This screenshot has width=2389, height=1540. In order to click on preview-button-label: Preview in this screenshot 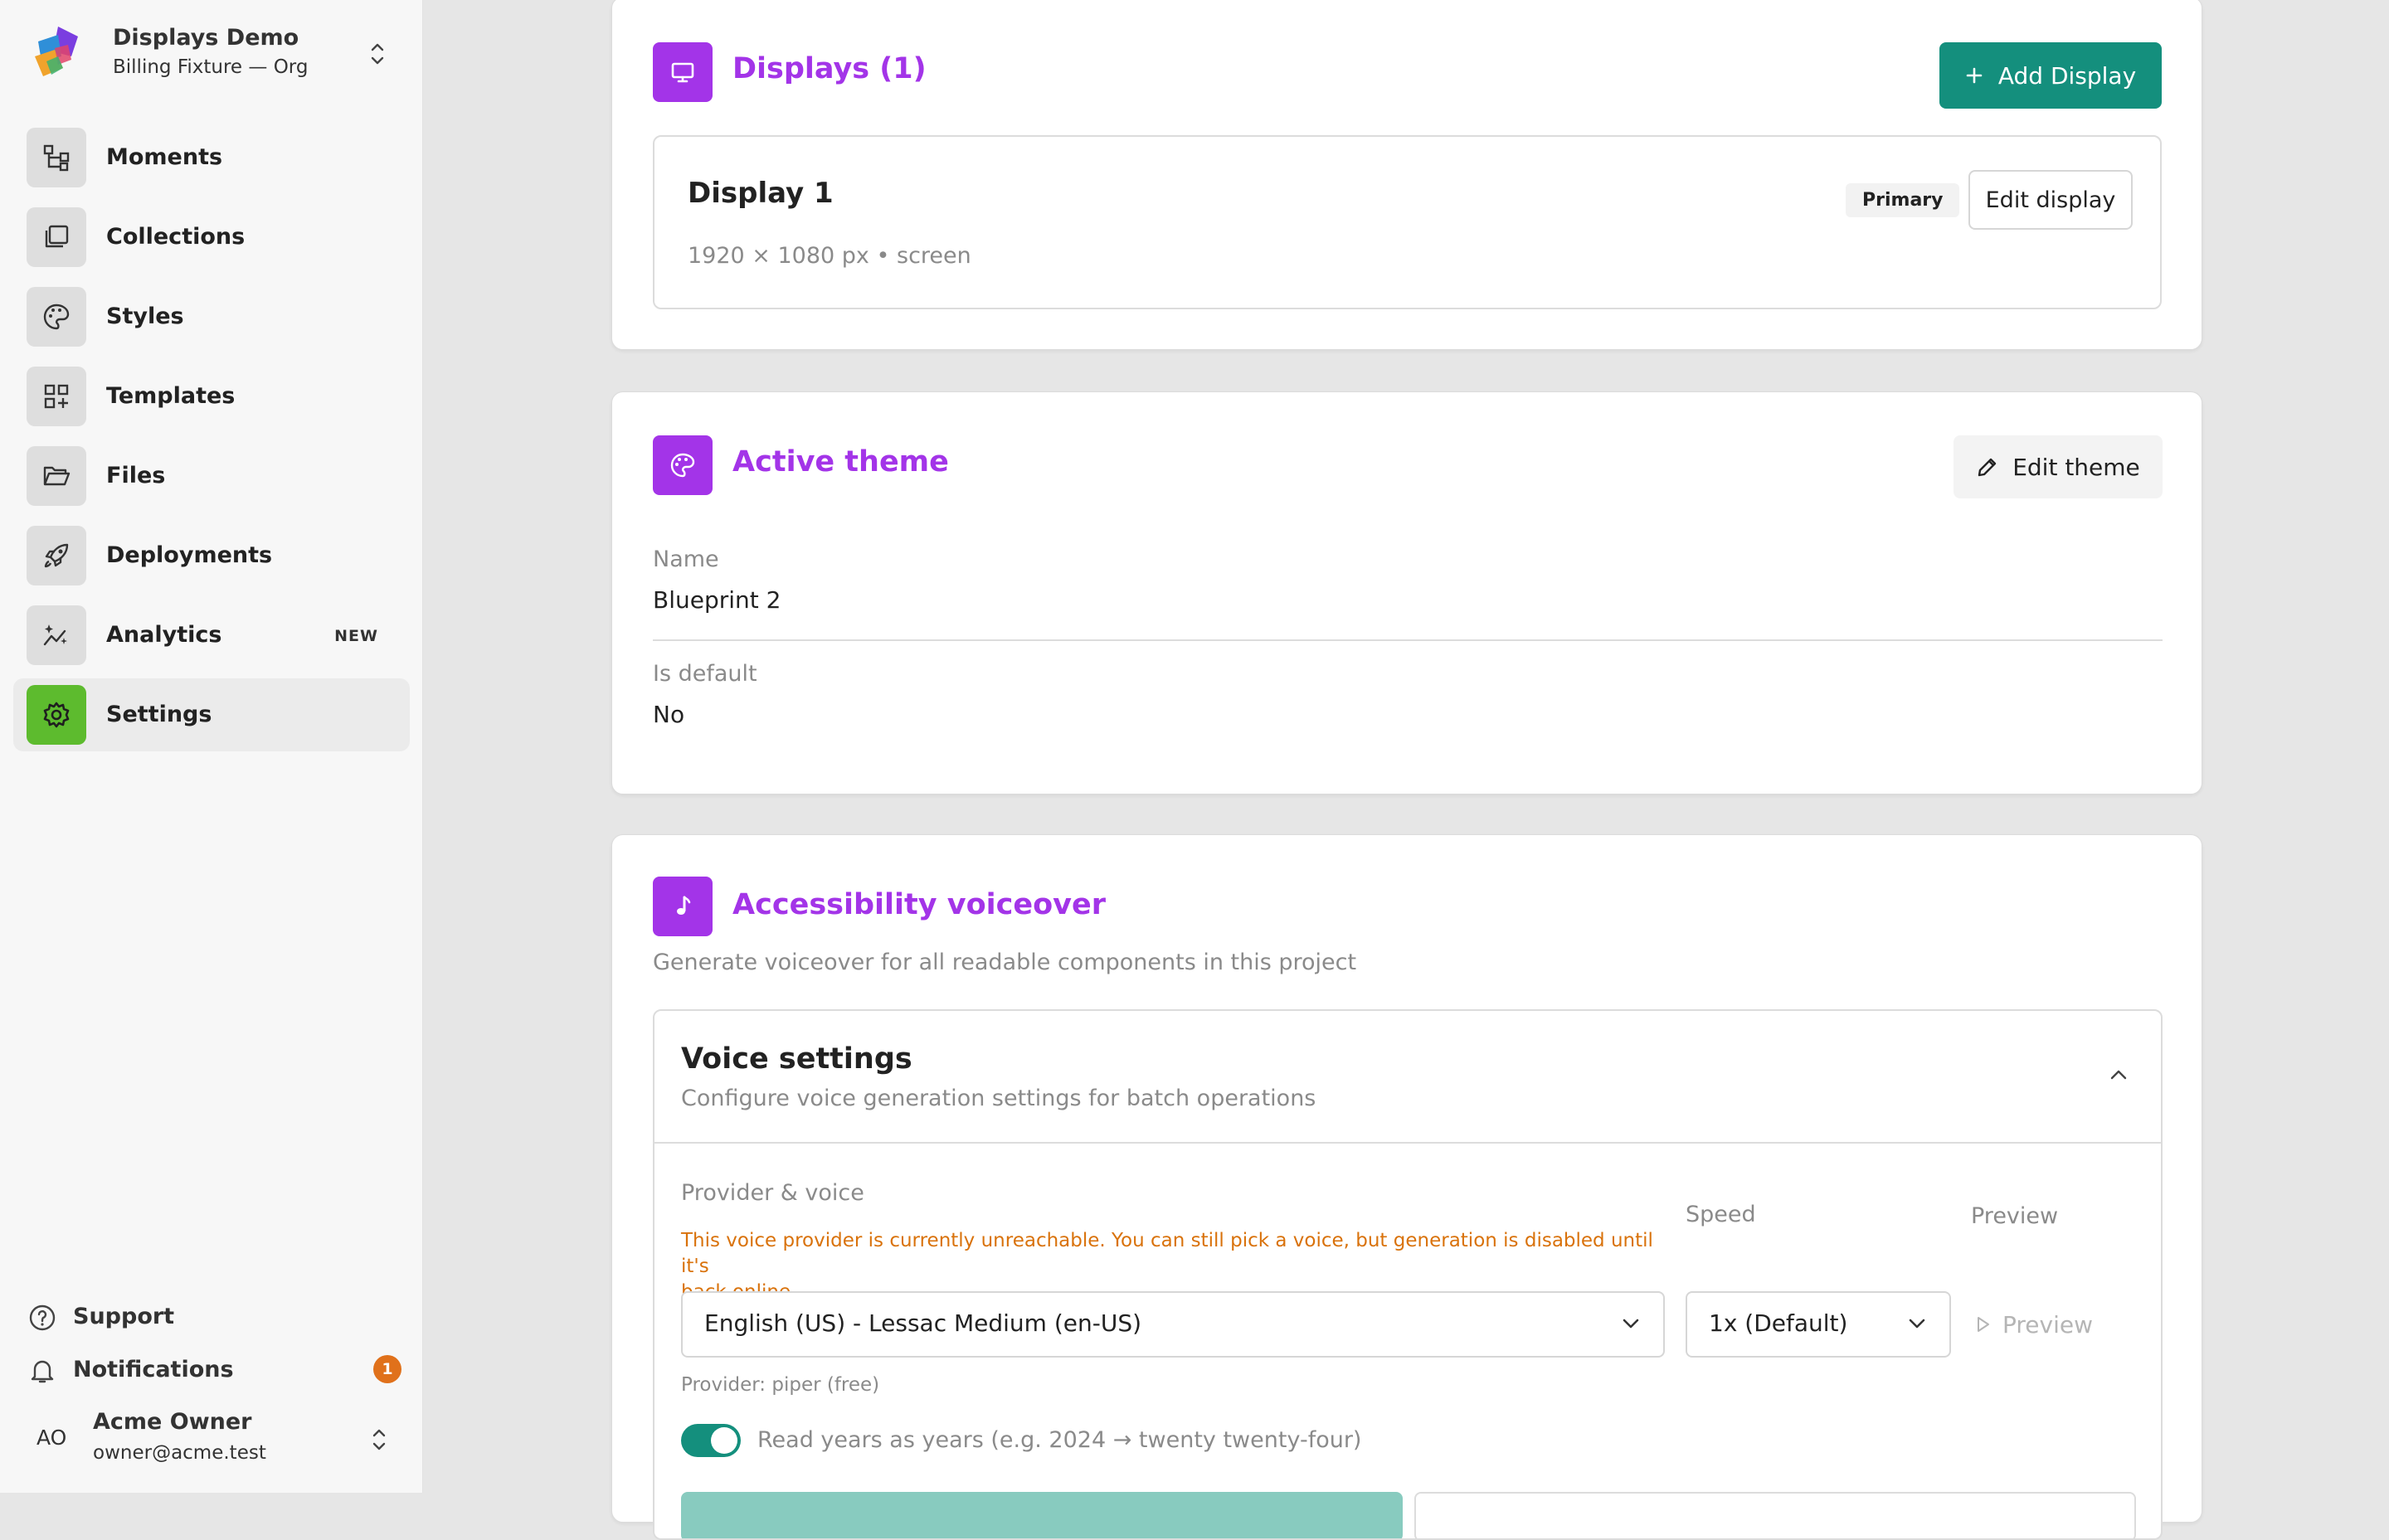, I will do `click(2047, 1324)`.